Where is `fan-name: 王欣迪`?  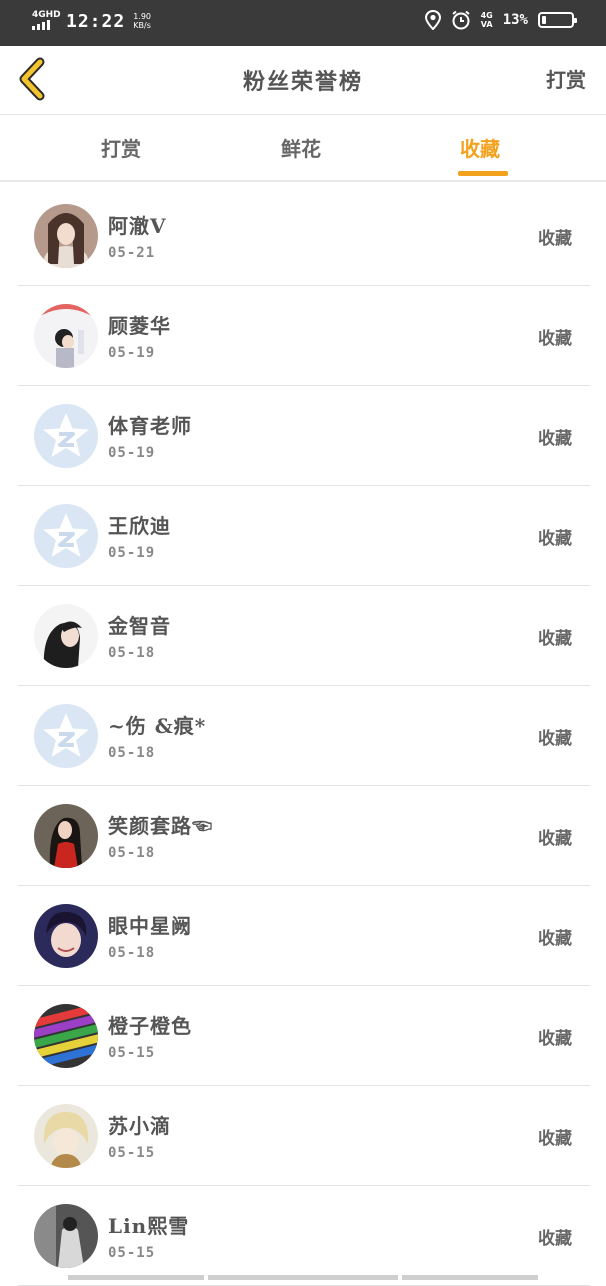
fan-name: 王欣迪 is located at coordinates (139, 526).